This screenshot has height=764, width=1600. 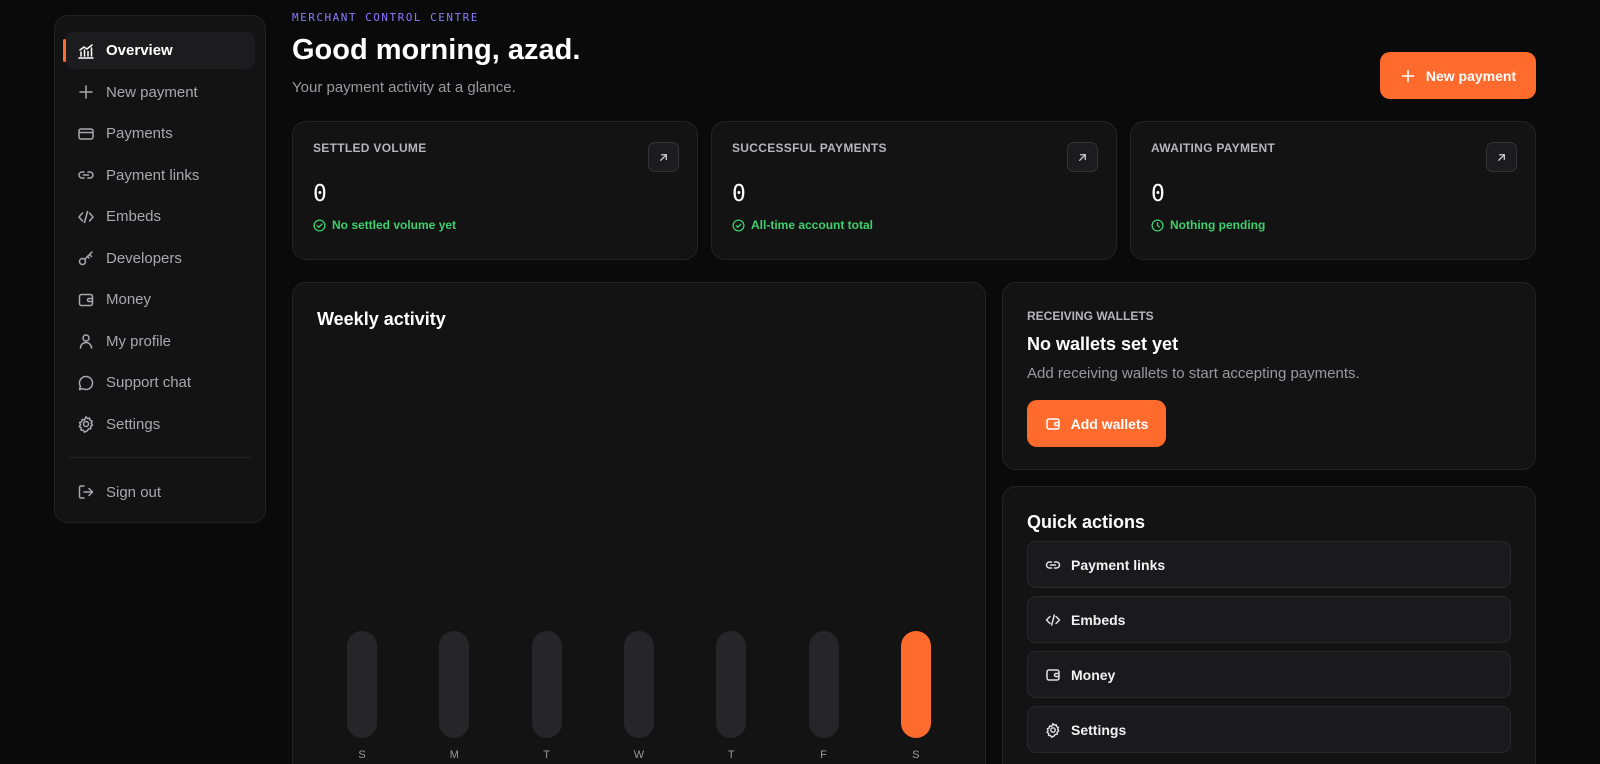 What do you see at coordinates (1269, 564) in the screenshot?
I see `quick-action-payment-links: Payment links` at bounding box center [1269, 564].